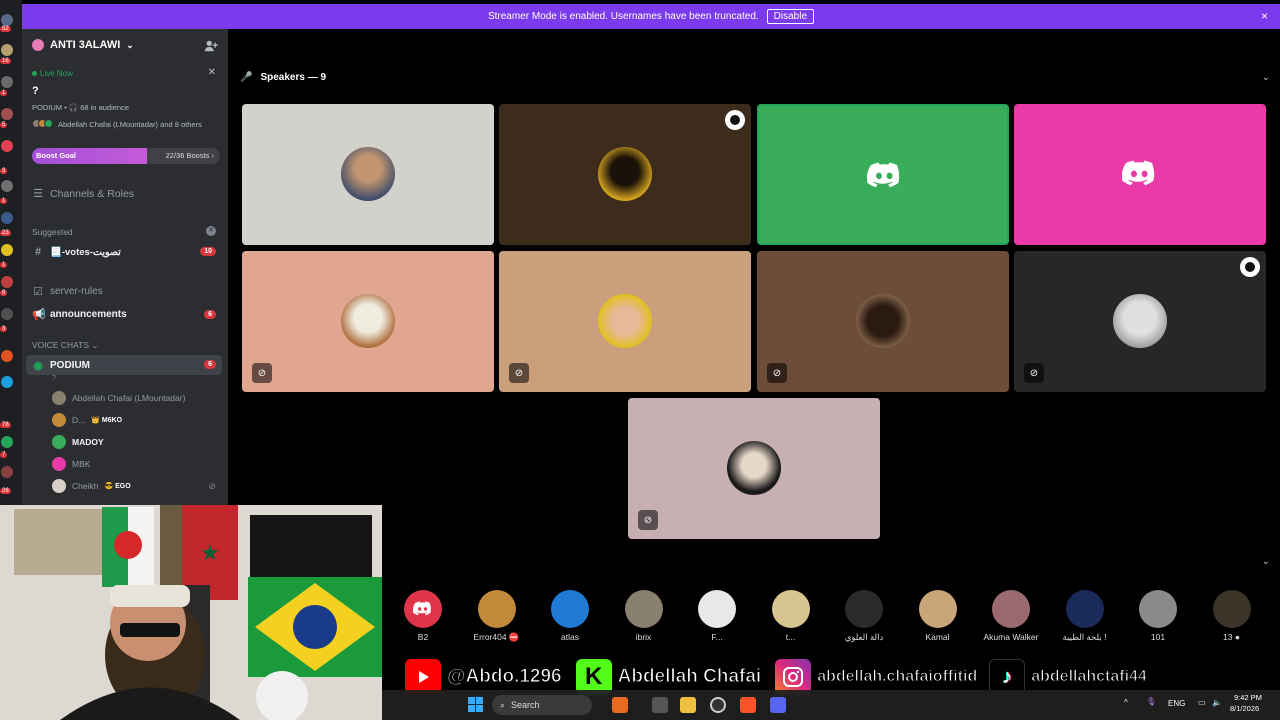 The height and width of the screenshot is (720, 1280). I want to click on audience-member: دالة العلوي, so click(864, 616).